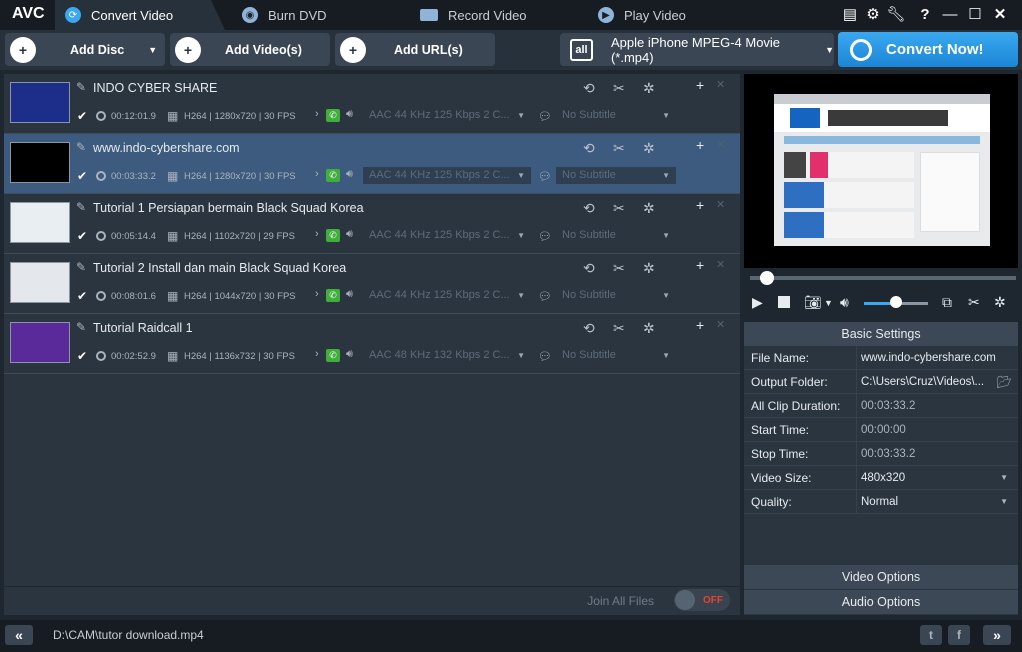 Image resolution: width=1022 pixels, height=652 pixels. Describe the element at coordinates (415, 49) in the screenshot. I see `add-urls-button: + Add URL(s)` at that location.